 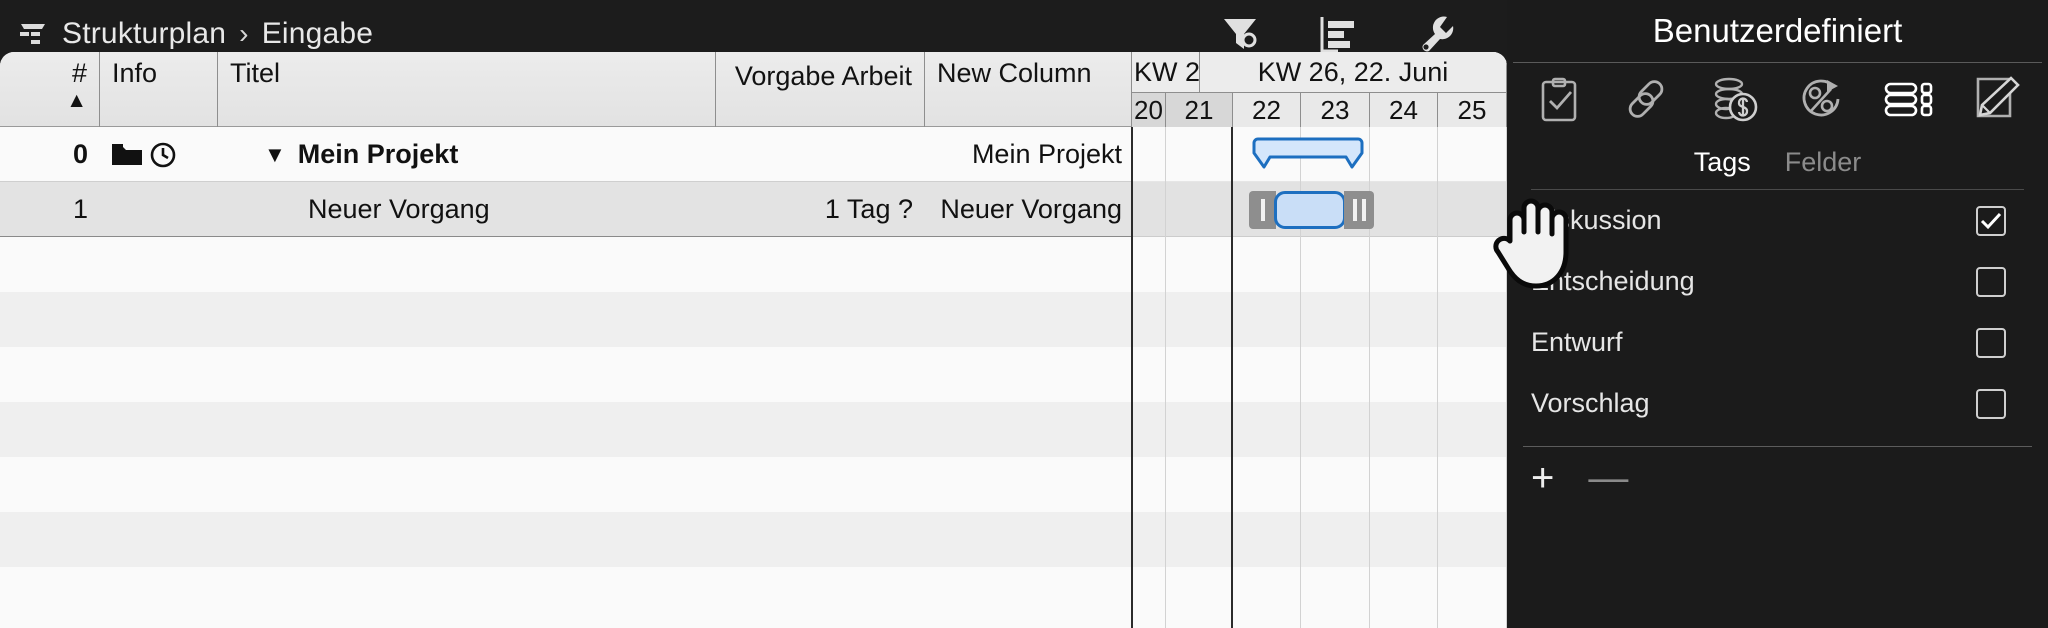 What do you see at coordinates (1596, 220) in the screenshot?
I see `tag-label: Diskussion` at bounding box center [1596, 220].